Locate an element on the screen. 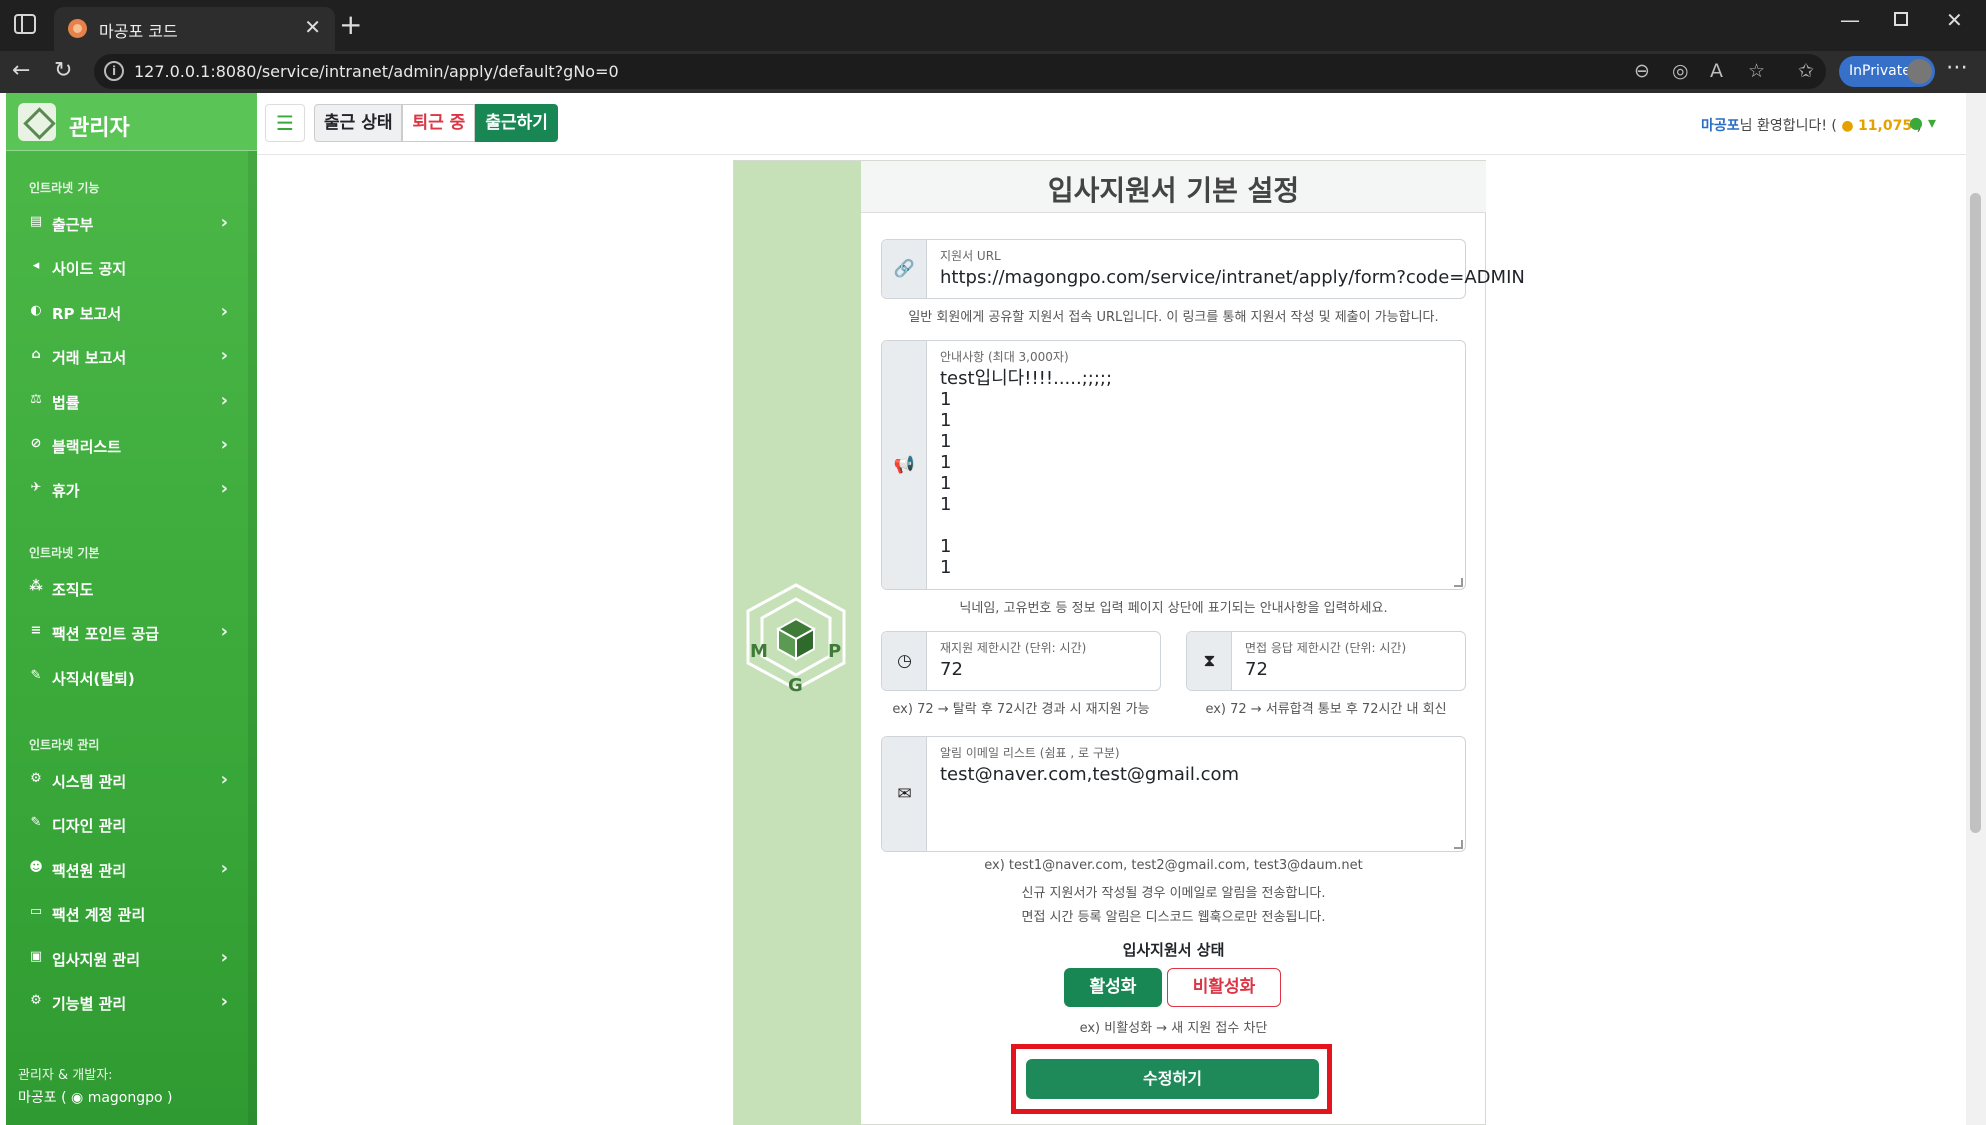 This screenshot has width=1986, height=1125. status-help: ex) 비활성화 → 새 지원 접수 차단 is located at coordinates (1173, 1028).